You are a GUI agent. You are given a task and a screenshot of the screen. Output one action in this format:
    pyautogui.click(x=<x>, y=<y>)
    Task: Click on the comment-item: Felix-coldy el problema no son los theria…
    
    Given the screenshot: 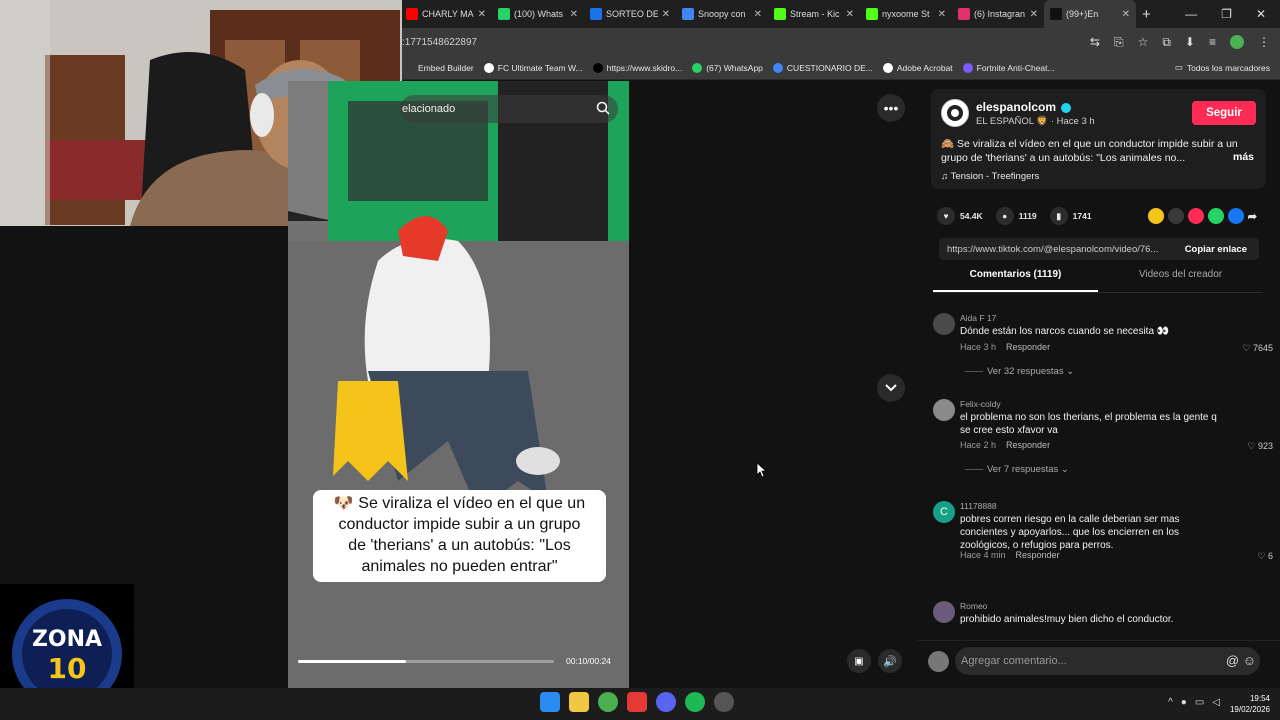 What is the action you would take?
    pyautogui.click(x=1103, y=439)
    